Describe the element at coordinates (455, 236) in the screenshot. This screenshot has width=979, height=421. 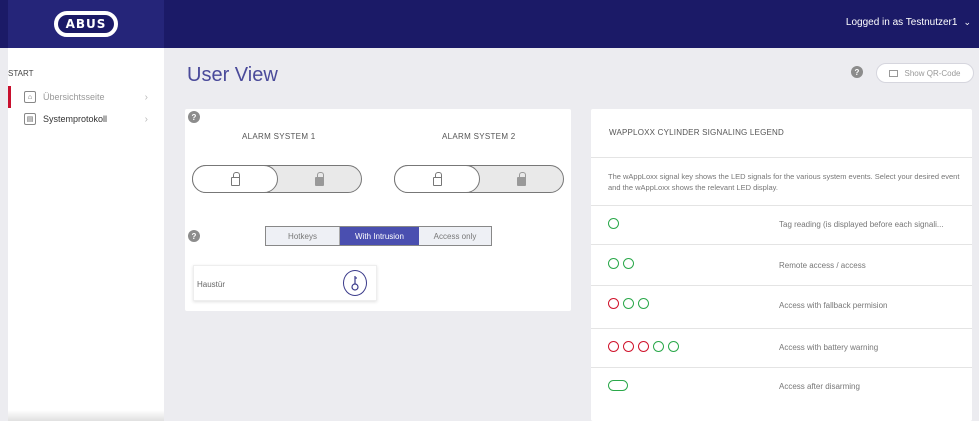
I see `tab-access-only: Access only` at that location.